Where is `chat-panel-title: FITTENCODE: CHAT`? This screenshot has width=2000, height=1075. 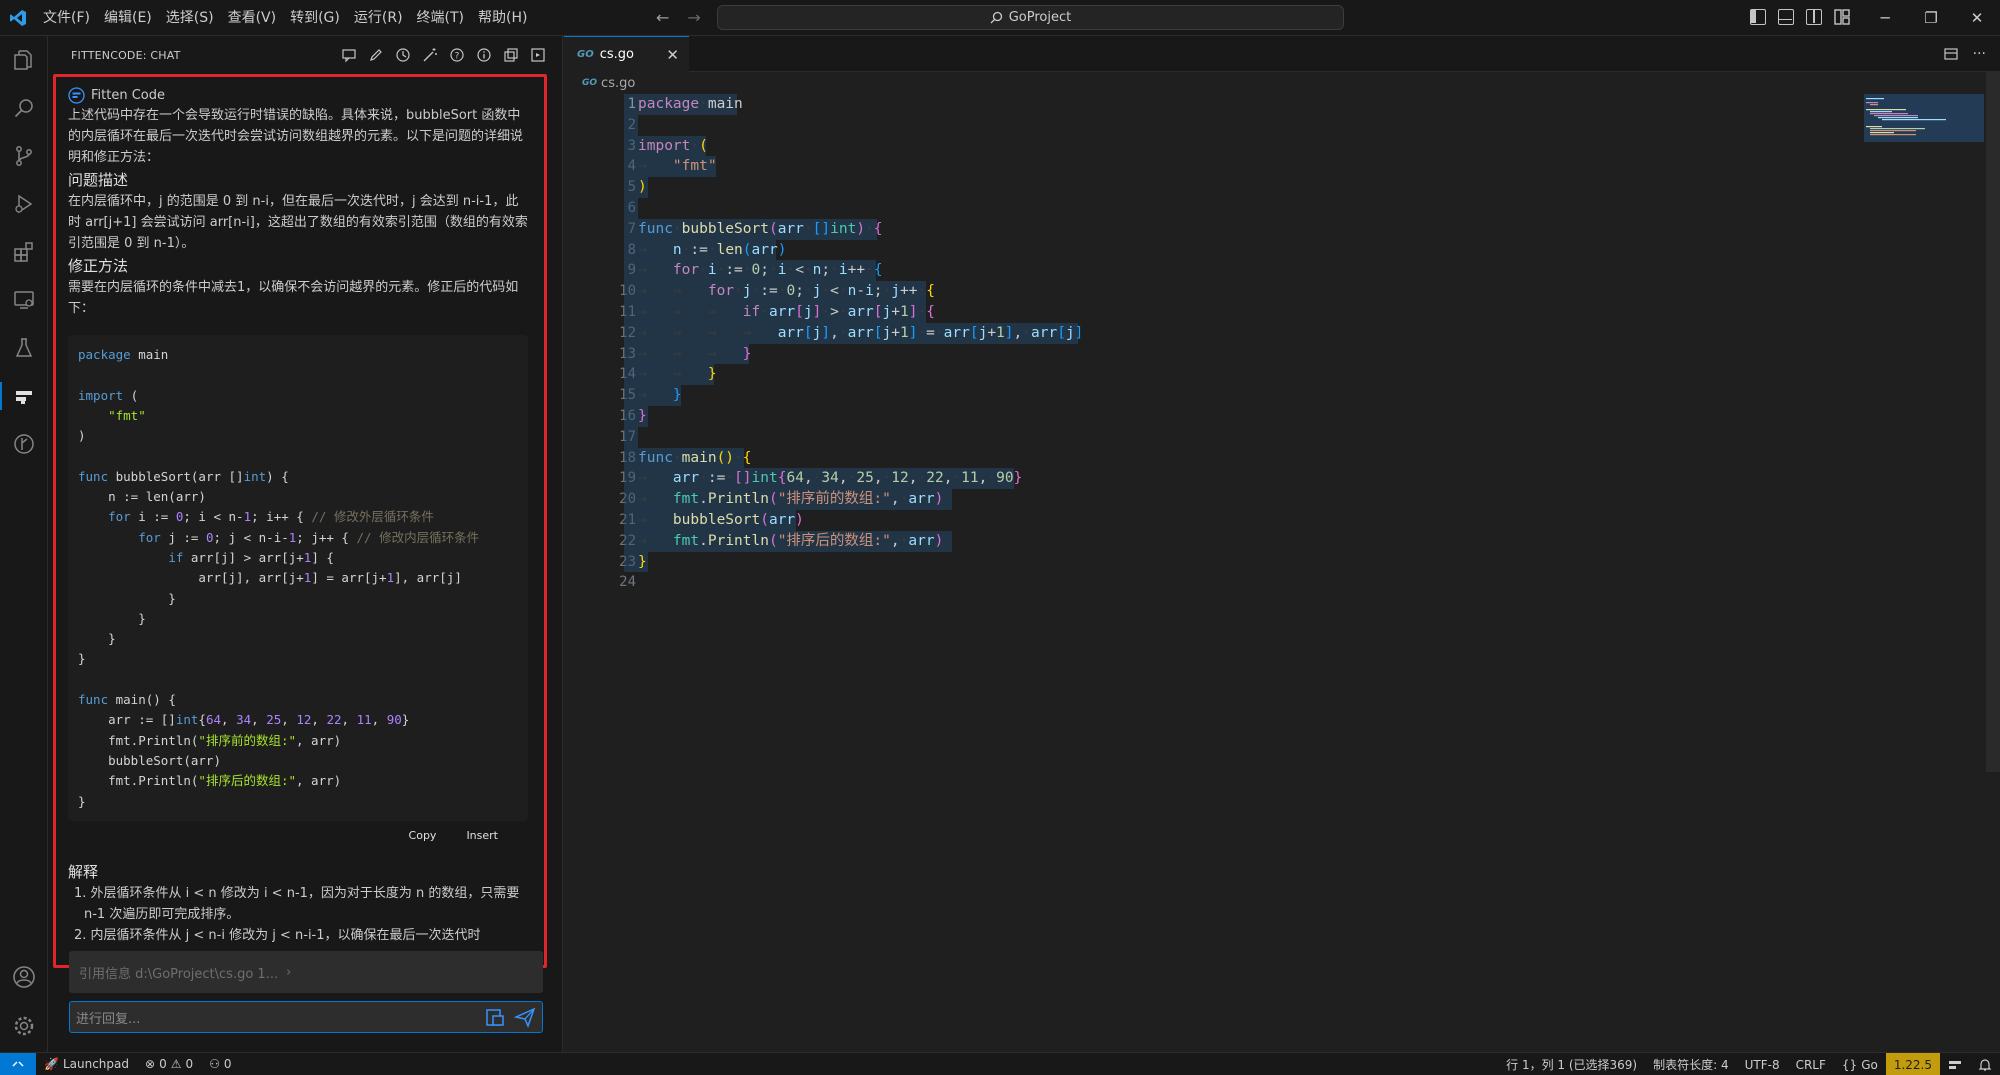 chat-panel-title: FITTENCODE: CHAT is located at coordinates (126, 55).